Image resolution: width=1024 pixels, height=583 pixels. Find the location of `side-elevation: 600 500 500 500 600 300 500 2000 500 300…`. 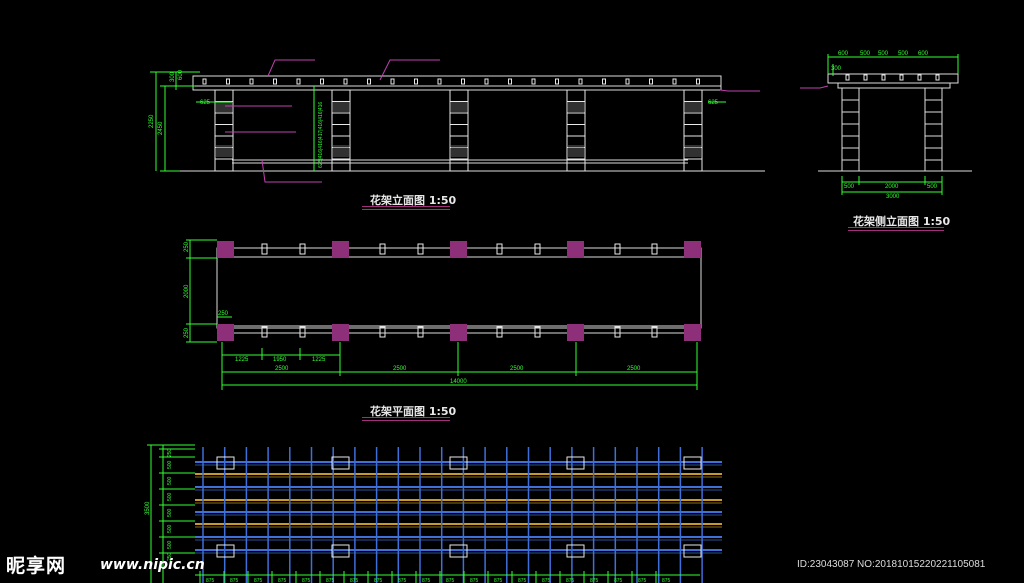

side-elevation: 600 500 500 500 600 300 500 2000 500 300… is located at coordinates (886, 125).